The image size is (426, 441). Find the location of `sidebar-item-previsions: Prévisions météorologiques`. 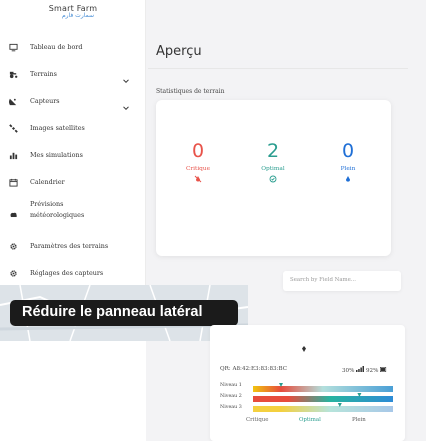

sidebar-item-previsions: Prévisions météorologiques is located at coordinates (73, 212).